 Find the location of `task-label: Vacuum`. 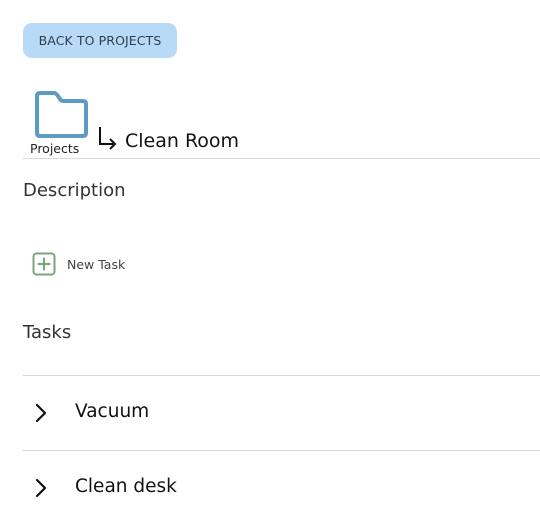

task-label: Vacuum is located at coordinates (112, 411).